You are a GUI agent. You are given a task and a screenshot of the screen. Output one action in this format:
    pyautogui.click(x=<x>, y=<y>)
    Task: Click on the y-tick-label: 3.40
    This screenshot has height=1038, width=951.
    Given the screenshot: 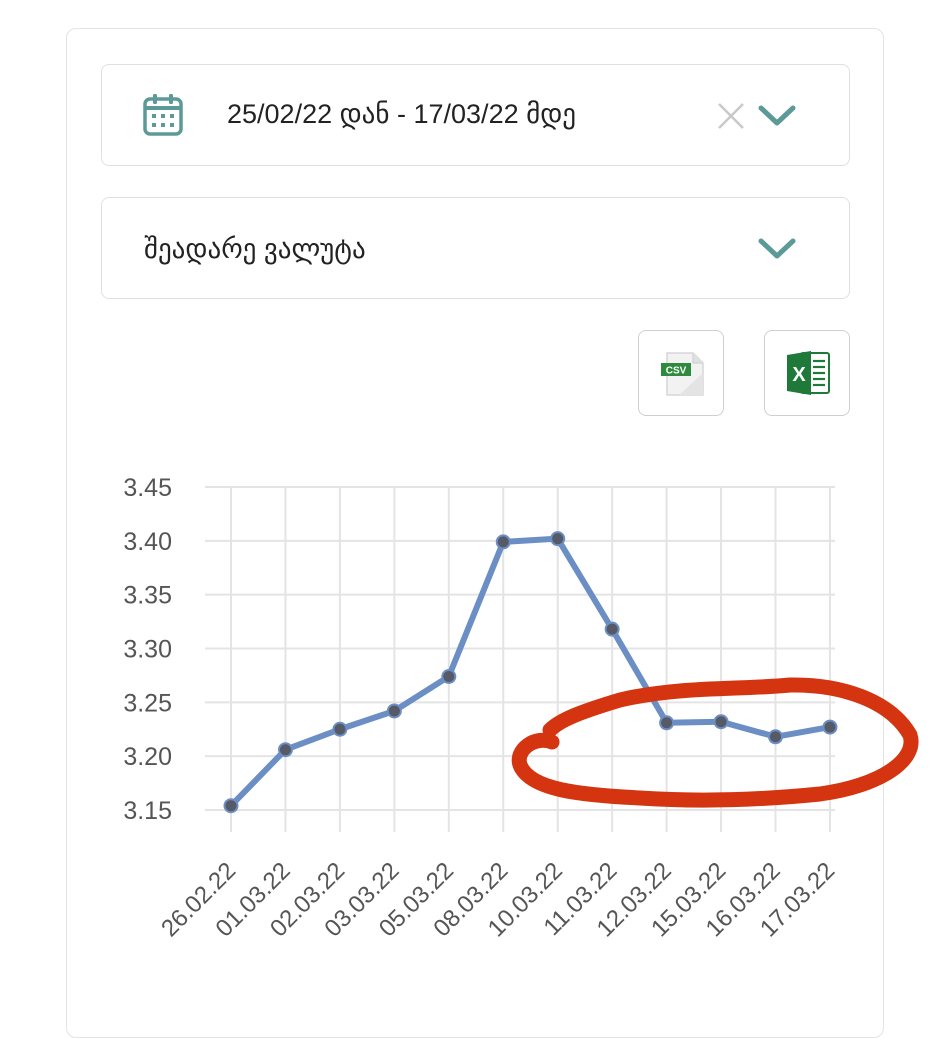 What is the action you would take?
    pyautogui.click(x=147, y=542)
    